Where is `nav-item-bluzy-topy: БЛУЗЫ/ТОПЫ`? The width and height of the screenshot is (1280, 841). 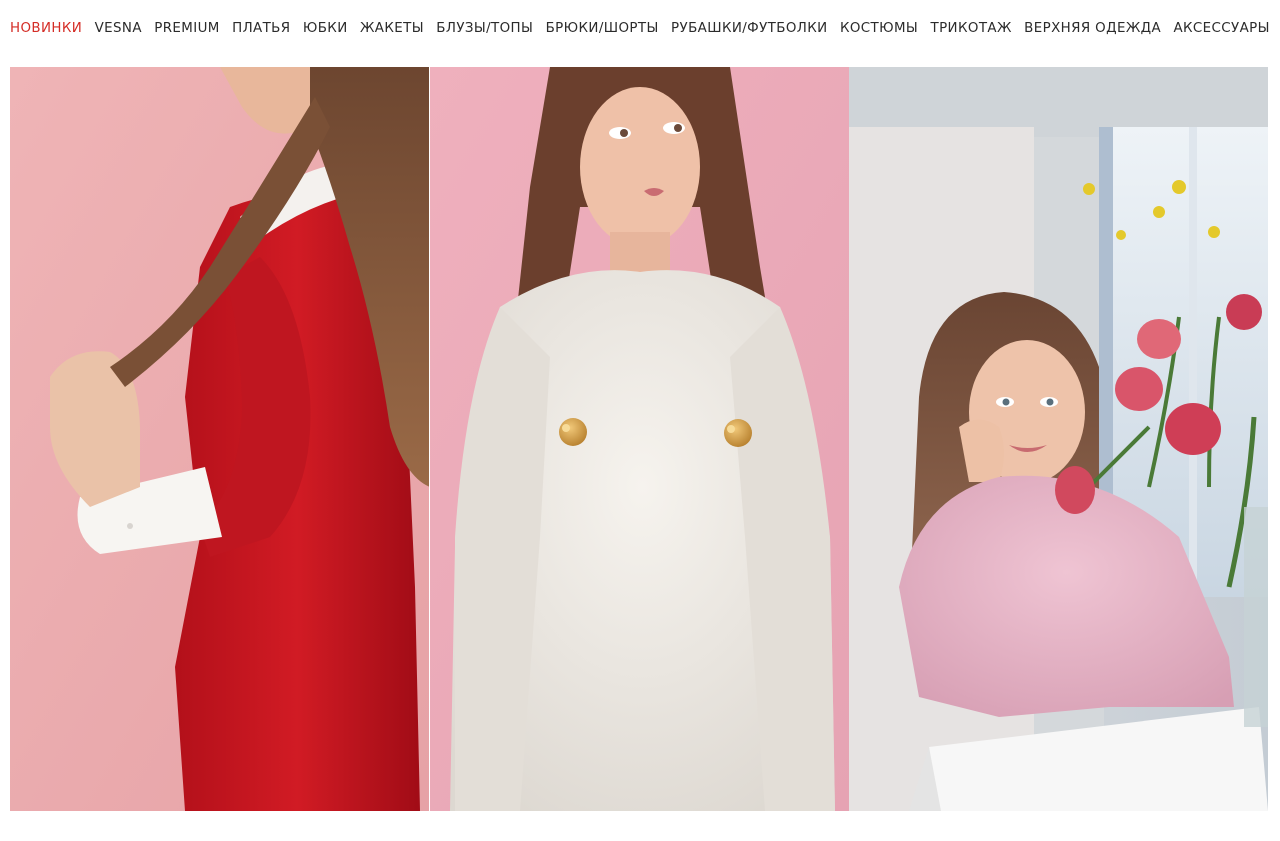 nav-item-bluzy-topy: БЛУЗЫ/ТОПЫ is located at coordinates (484, 29).